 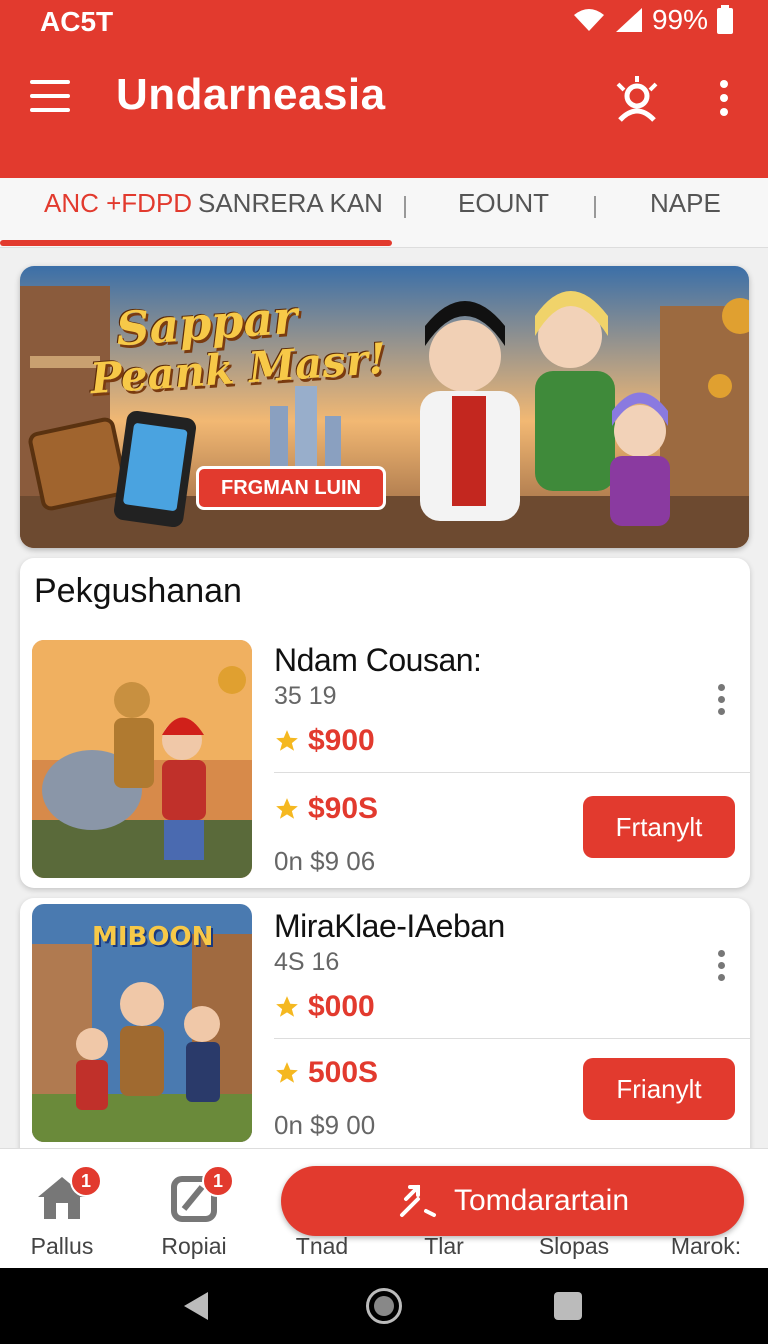 I want to click on primary-action-label: Tomdarartain, so click(x=541, y=1200).